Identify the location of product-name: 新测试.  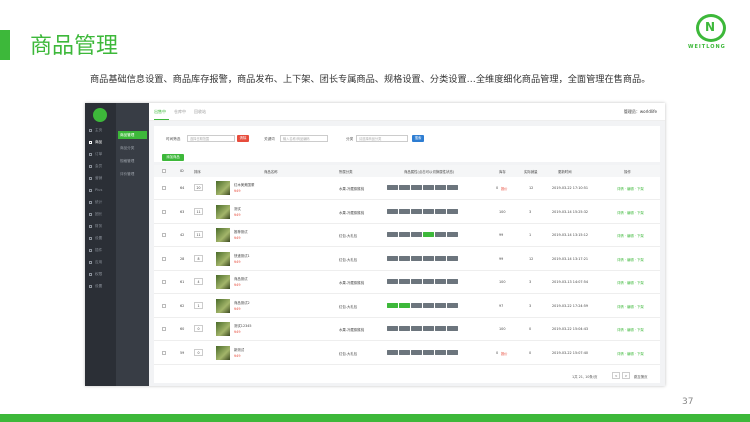
(239, 349).